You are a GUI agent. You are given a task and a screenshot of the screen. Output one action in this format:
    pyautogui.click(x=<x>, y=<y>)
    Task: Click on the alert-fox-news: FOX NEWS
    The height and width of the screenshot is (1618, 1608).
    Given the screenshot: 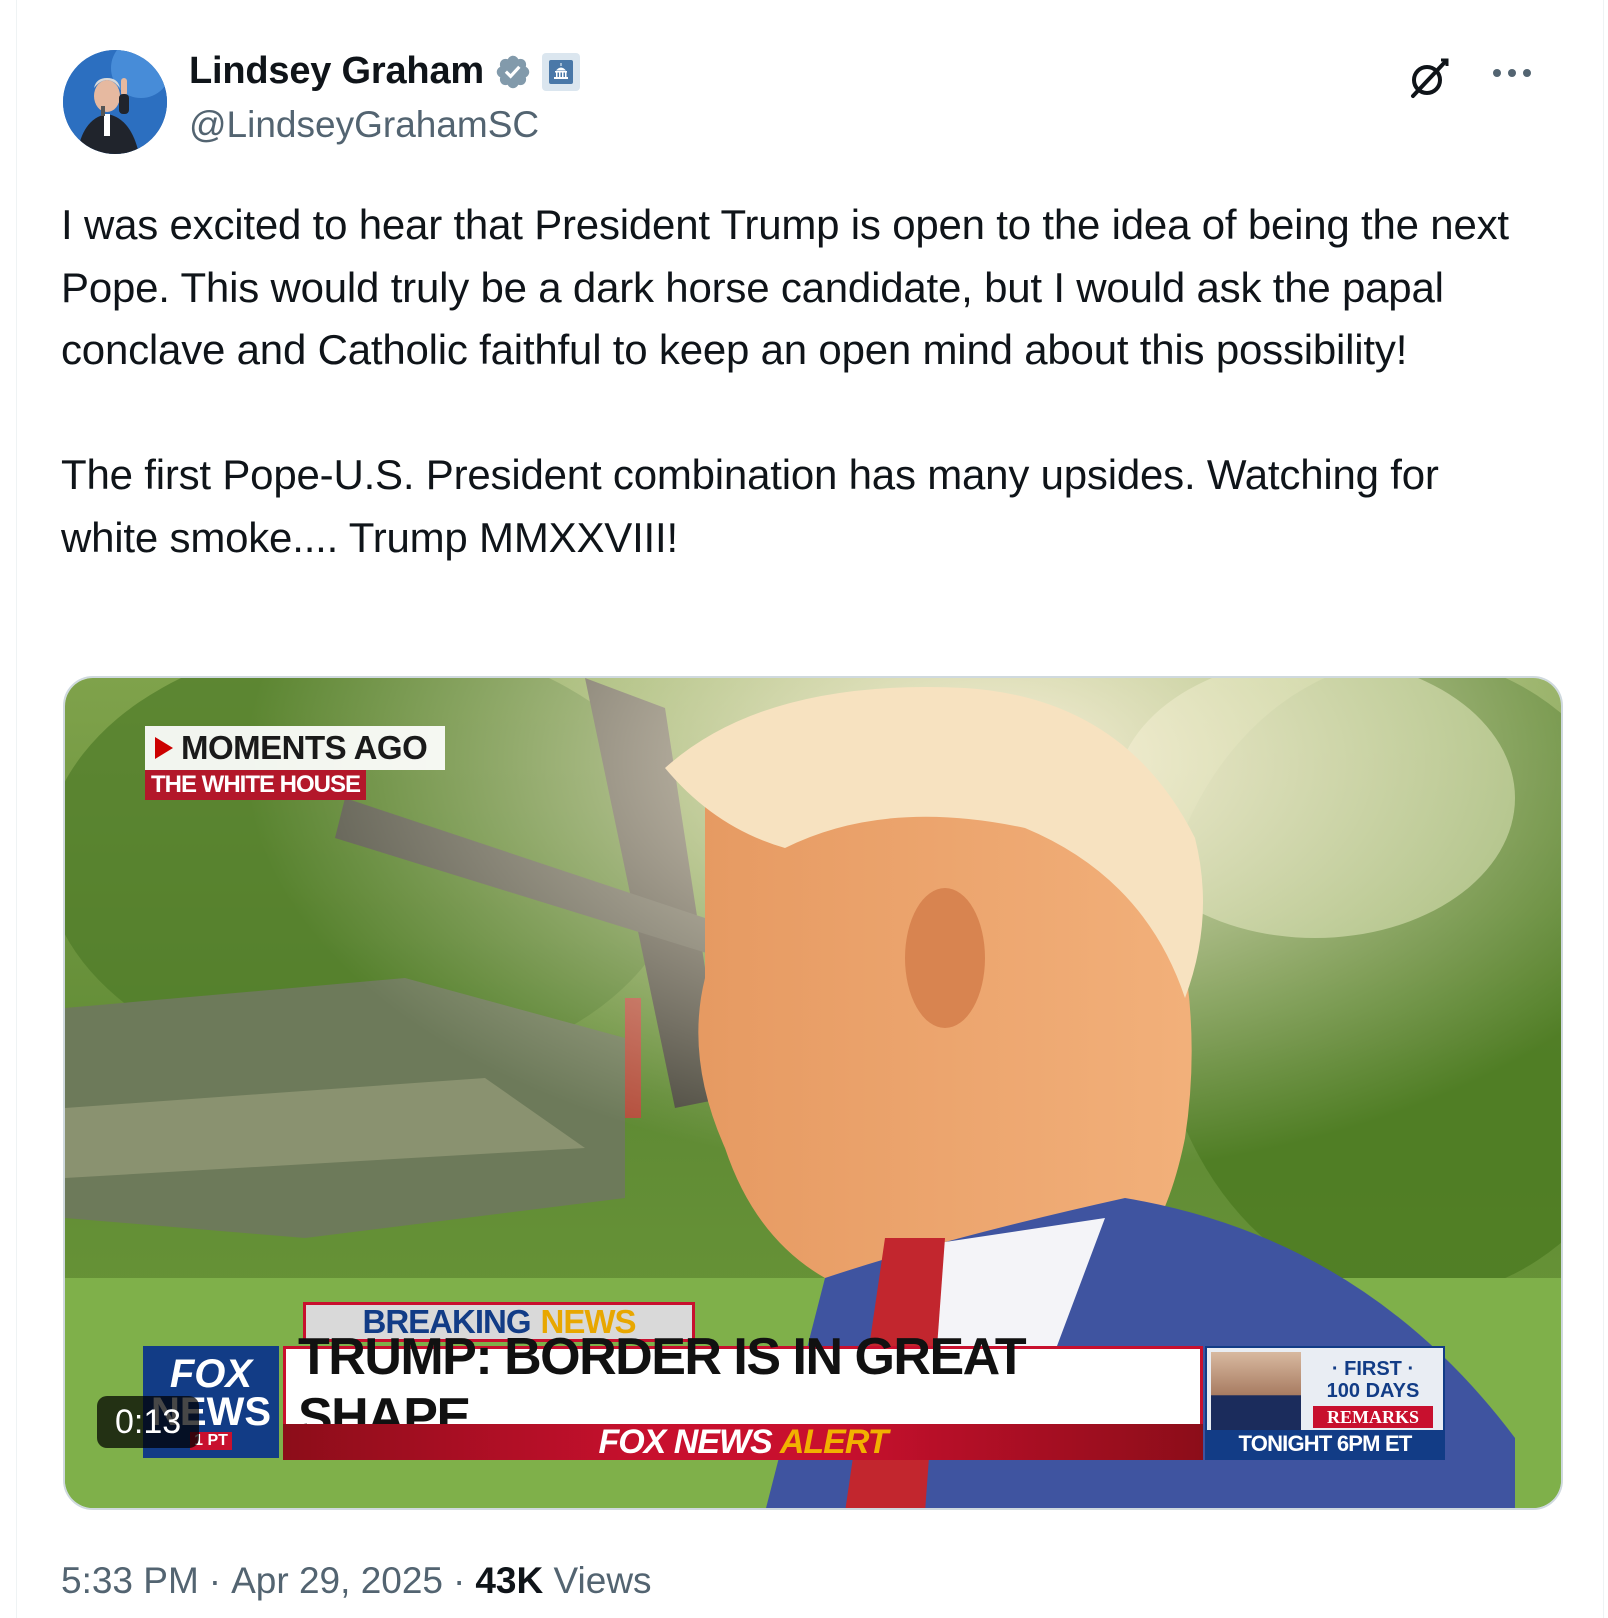 What is the action you would take?
    pyautogui.click(x=685, y=1441)
    